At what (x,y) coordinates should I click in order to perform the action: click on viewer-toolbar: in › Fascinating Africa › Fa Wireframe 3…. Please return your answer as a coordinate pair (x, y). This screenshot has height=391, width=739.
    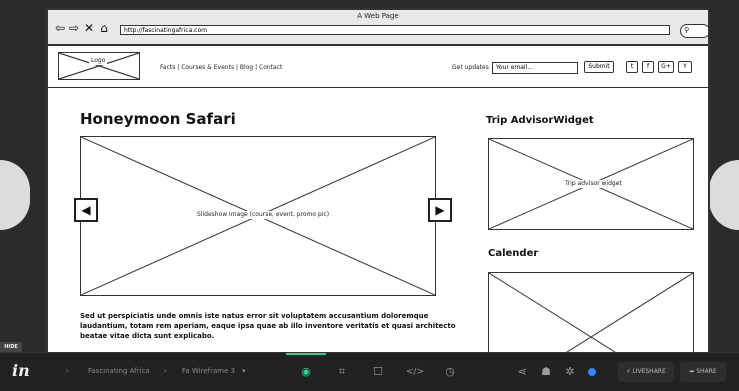
    Looking at the image, I should click on (369, 371).